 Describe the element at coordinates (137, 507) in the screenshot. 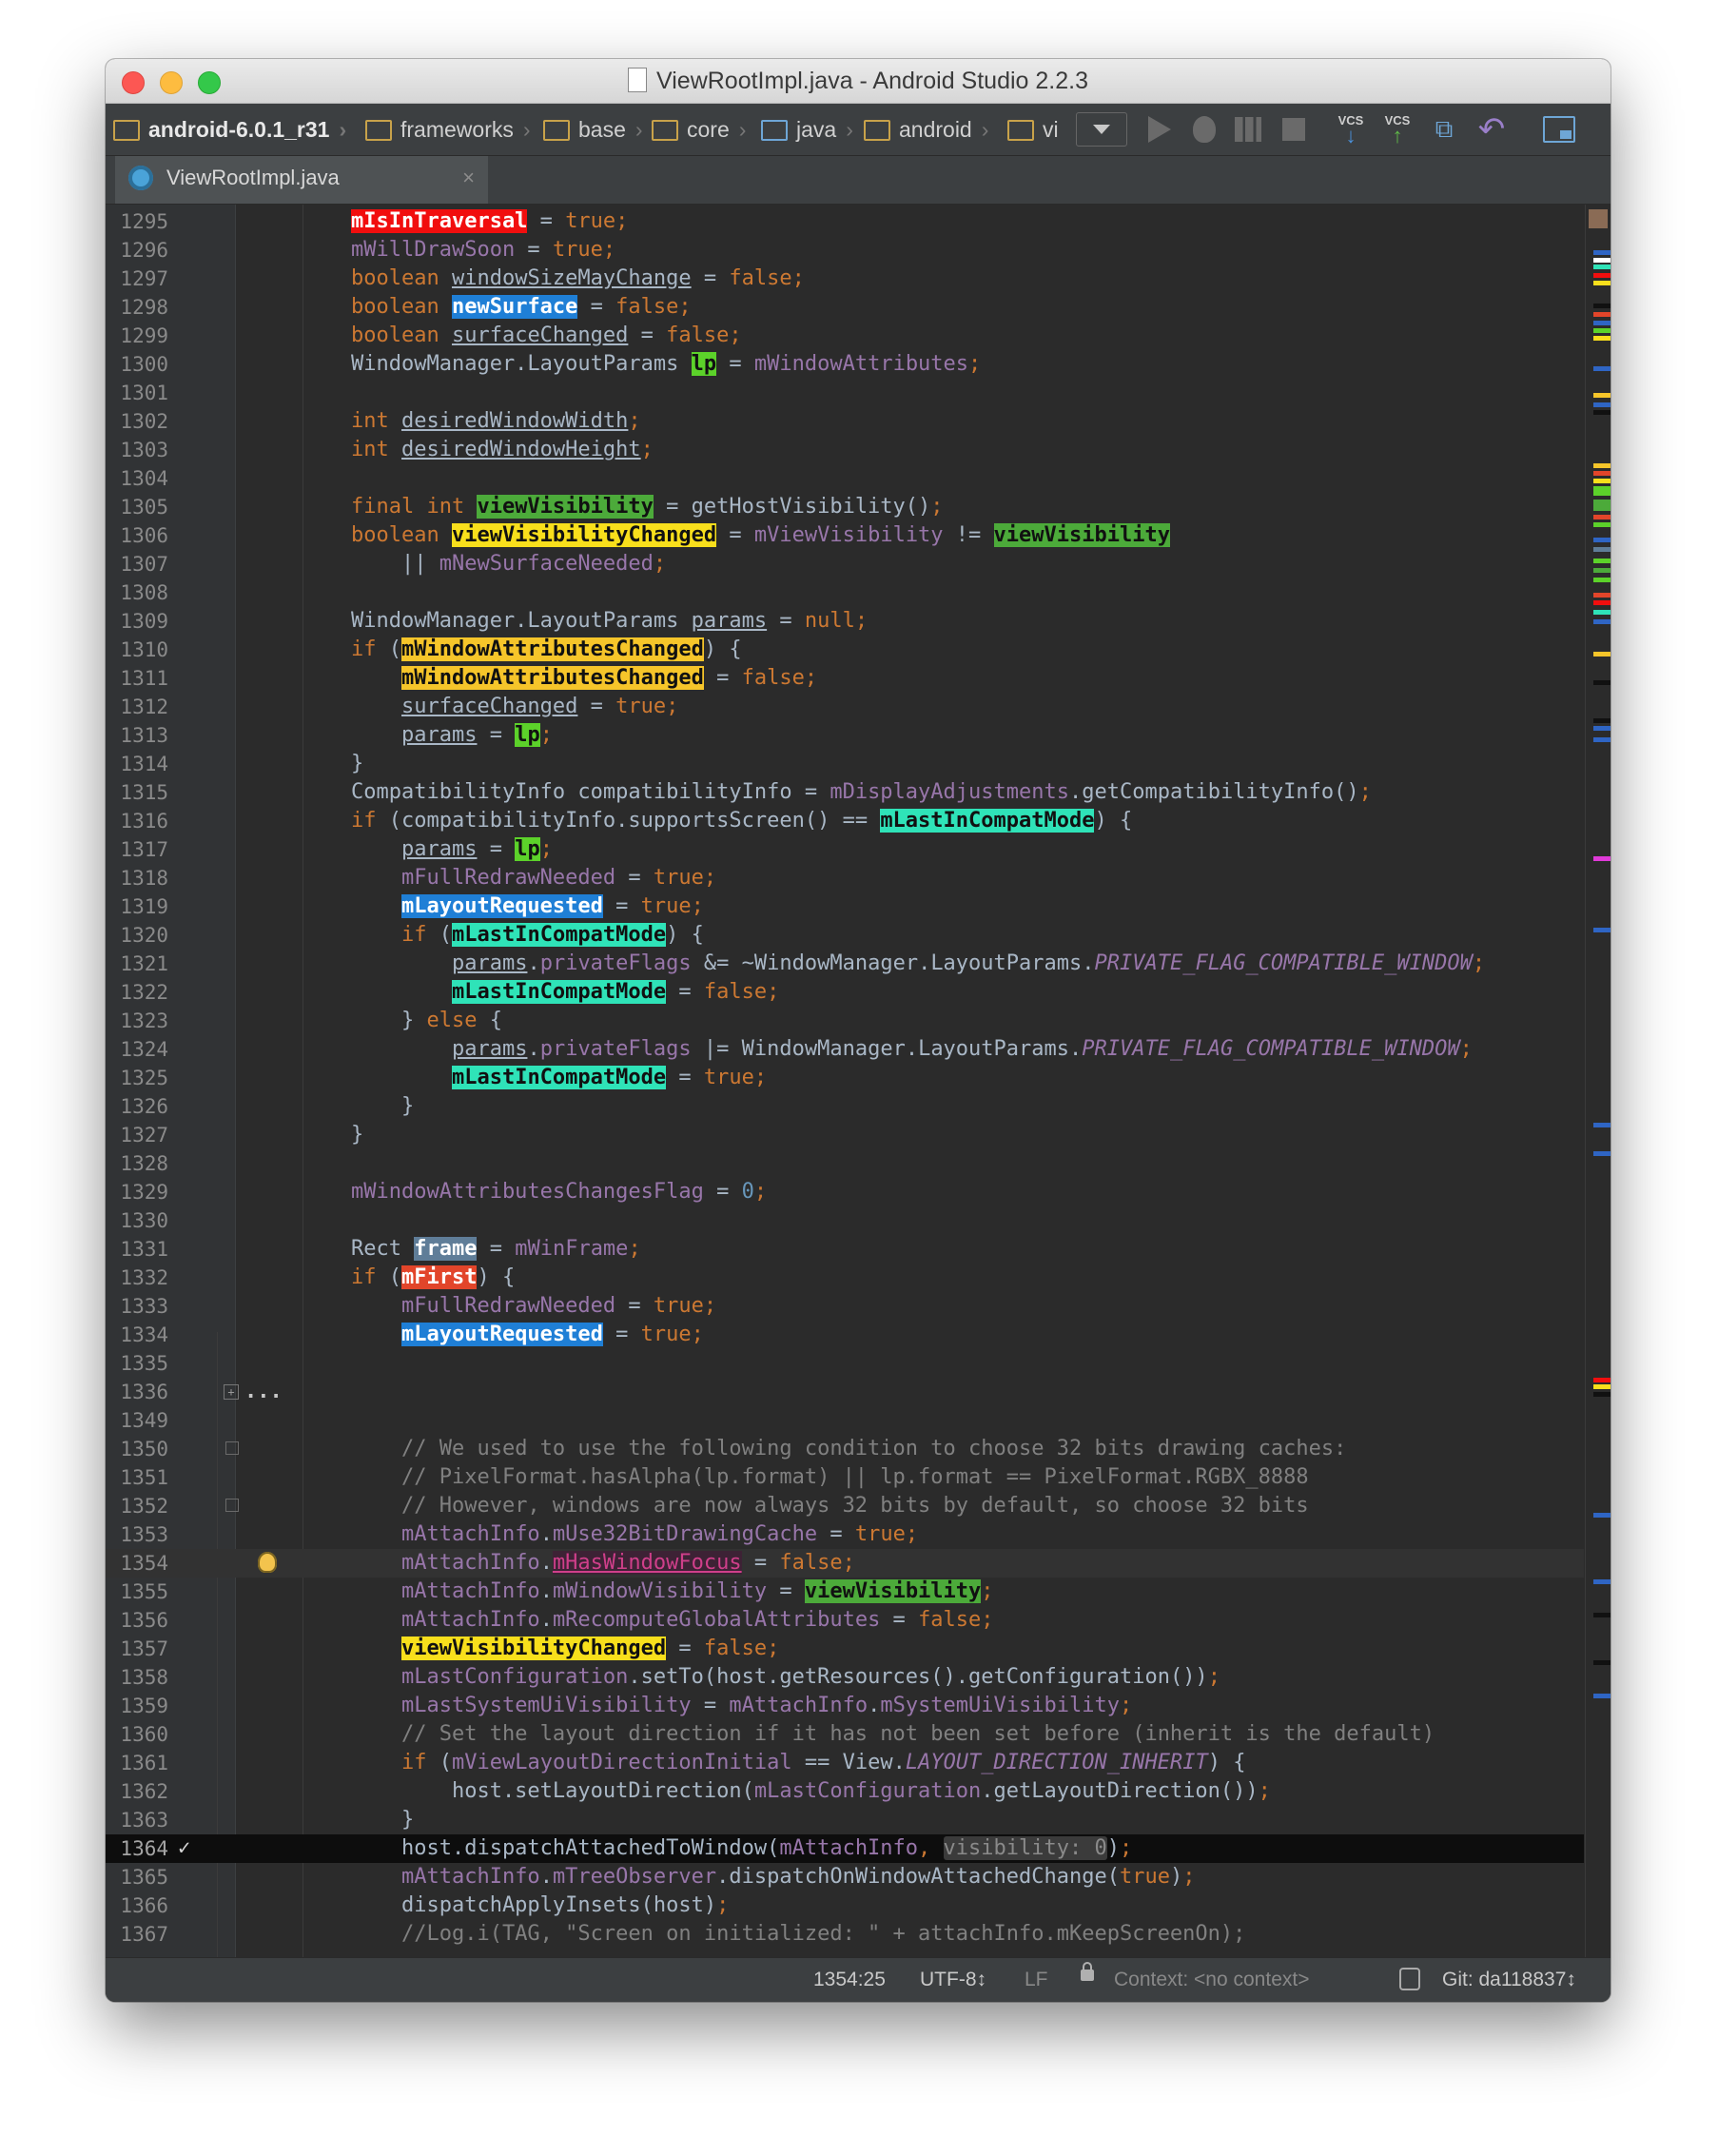

I see `line-number: 1305` at that location.